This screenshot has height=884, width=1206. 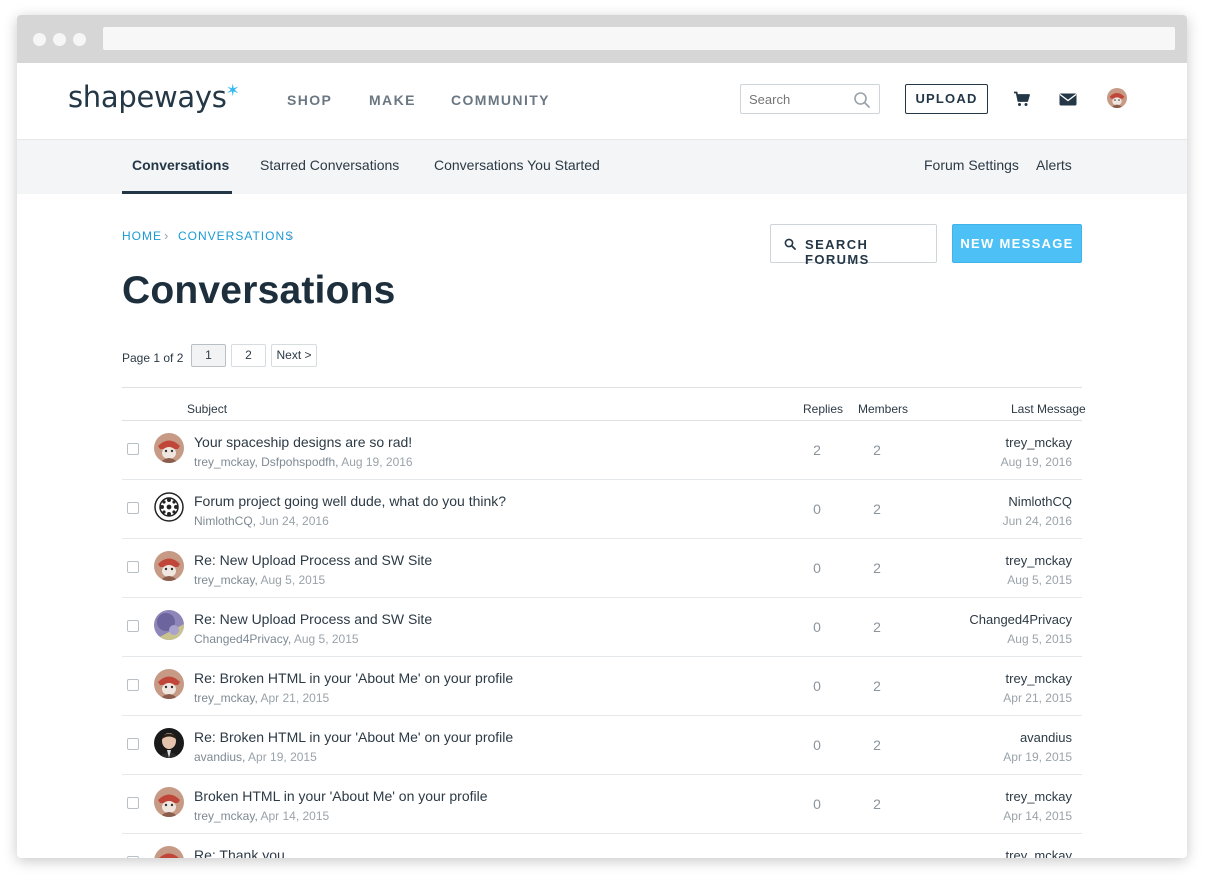 What do you see at coordinates (1037, 816) in the screenshot?
I see `last-message-date: Apr 14, 2015` at bounding box center [1037, 816].